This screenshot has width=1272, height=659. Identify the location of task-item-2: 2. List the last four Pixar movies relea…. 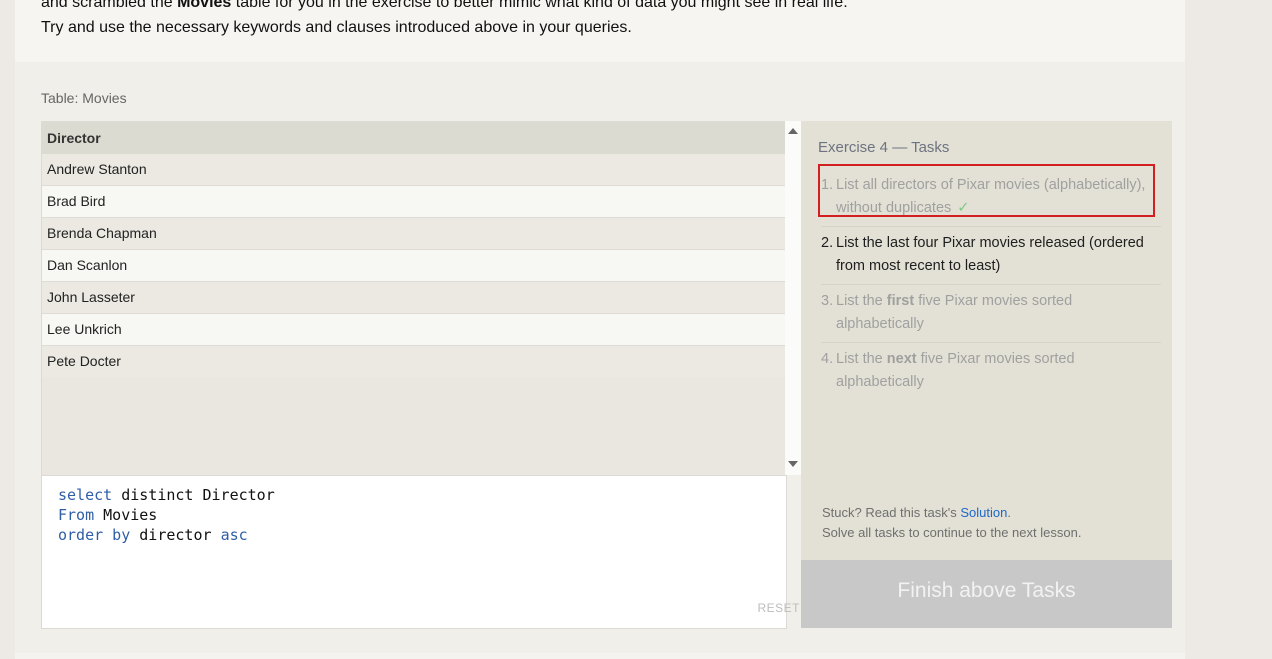
(991, 256).